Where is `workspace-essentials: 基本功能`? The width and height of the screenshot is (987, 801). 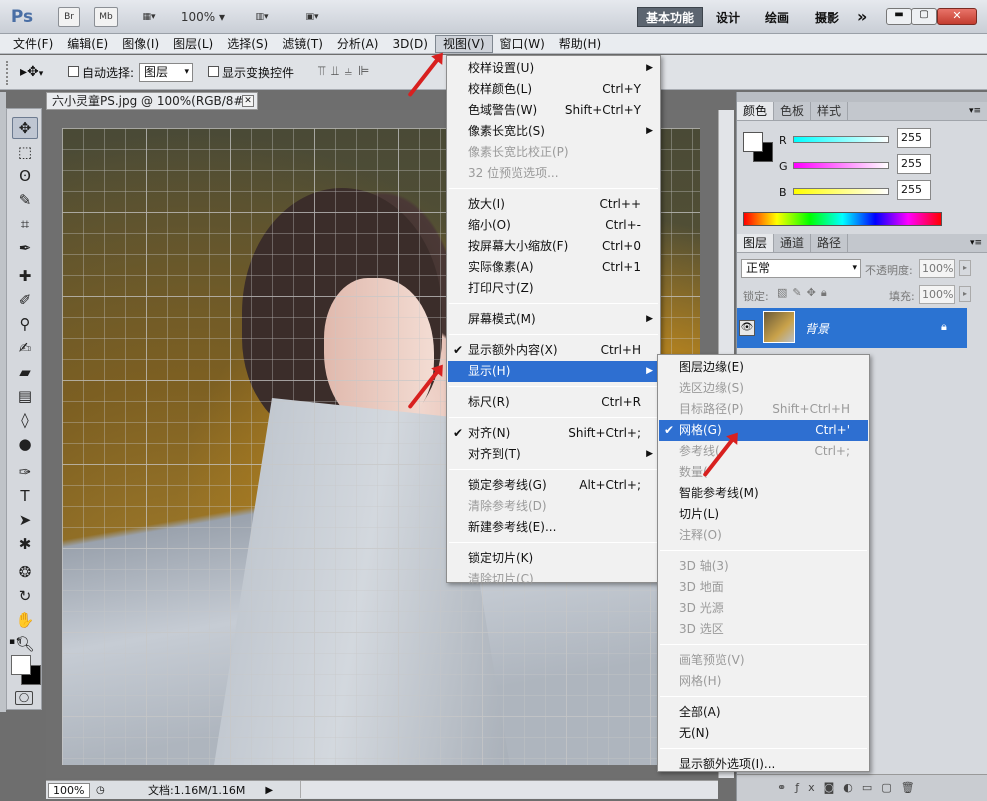
workspace-essentials: 基本功能 is located at coordinates (670, 17).